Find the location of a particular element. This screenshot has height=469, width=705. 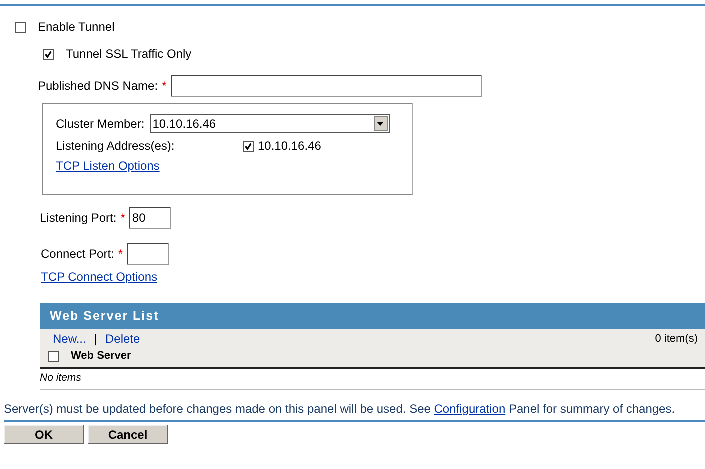

checkbox-label: 10.10.16.46 is located at coordinates (290, 146).